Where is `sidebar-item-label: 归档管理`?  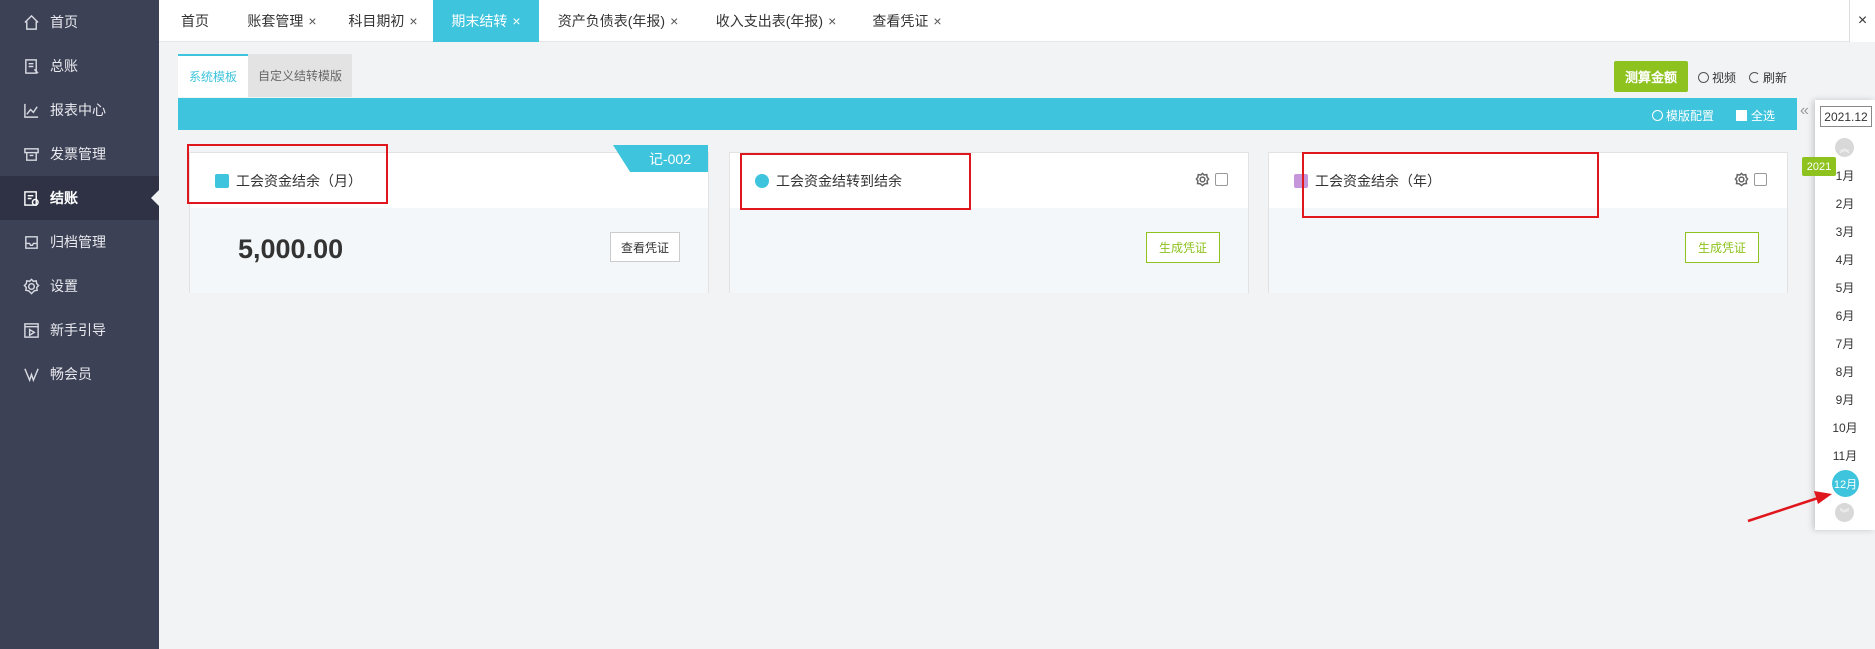
sidebar-item-label: 归档管理 is located at coordinates (78, 242).